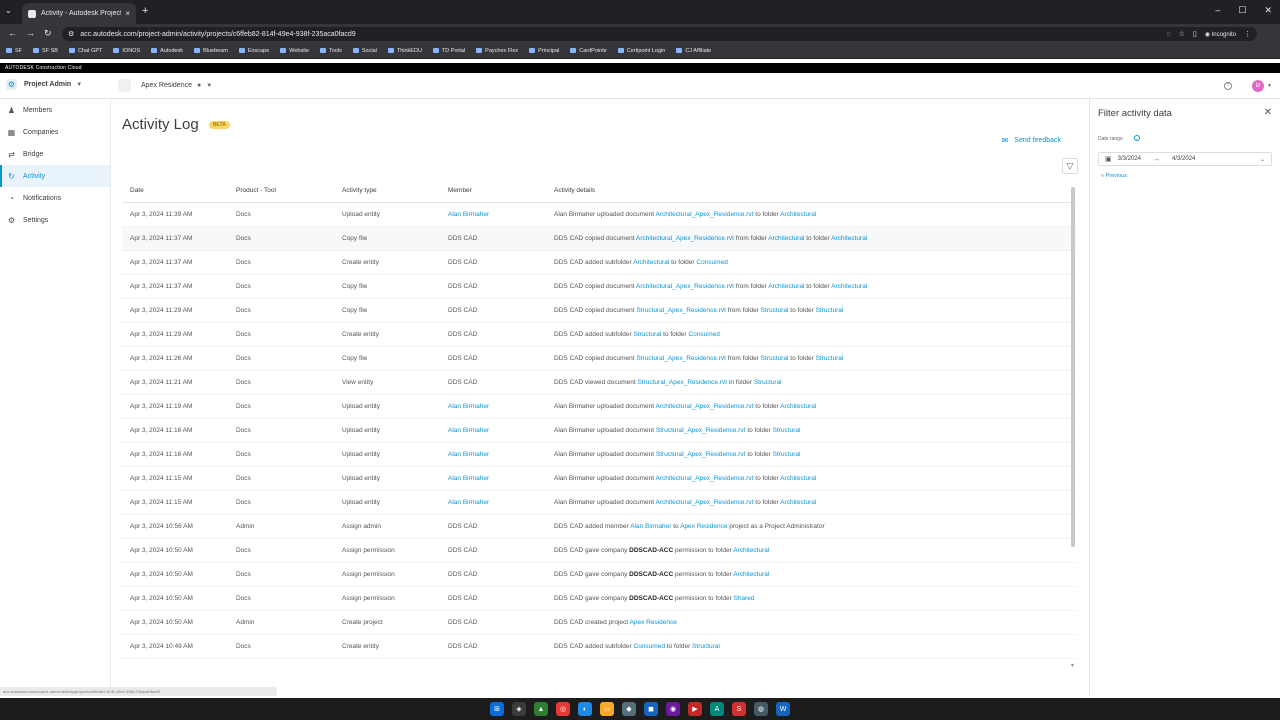 This screenshot has height=720, width=1280. I want to click on copilot-icon: ◈, so click(519, 709).